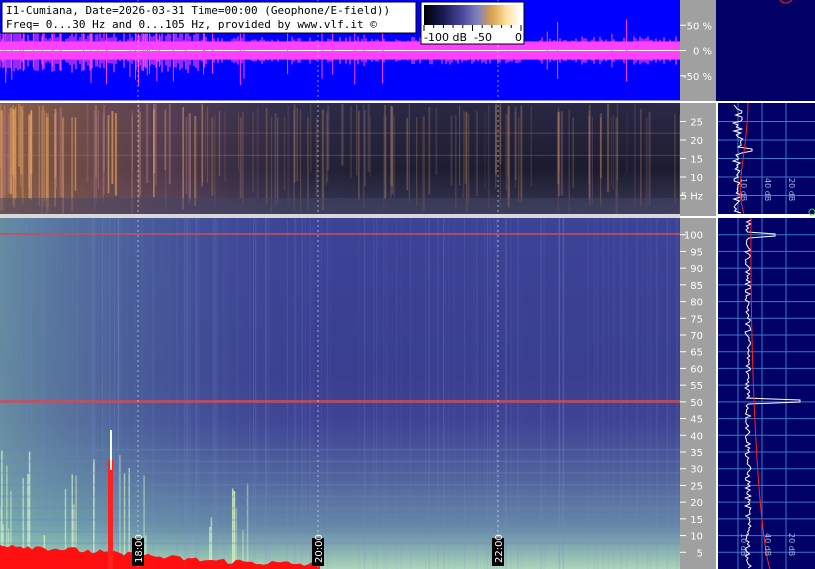 The width and height of the screenshot is (815, 569). I want to click on spectrogram-low-band, so click(340, 133).